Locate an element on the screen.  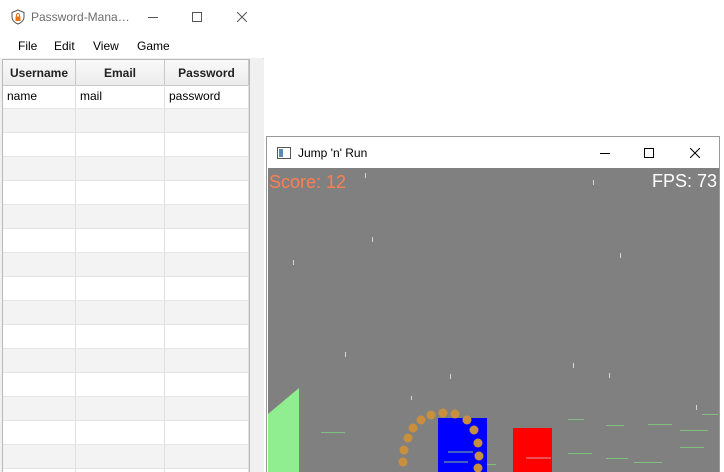
menu-edit: Edit is located at coordinates (64, 46).